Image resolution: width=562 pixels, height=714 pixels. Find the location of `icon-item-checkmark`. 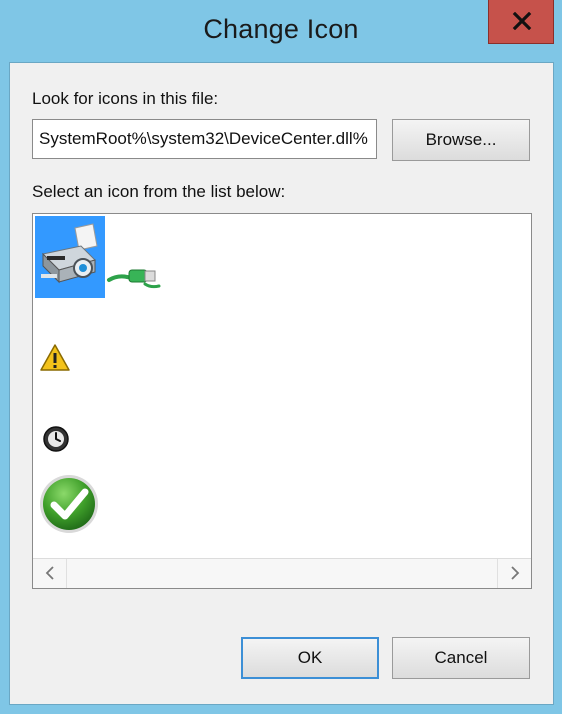

icon-item-checkmark is located at coordinates (69, 504).